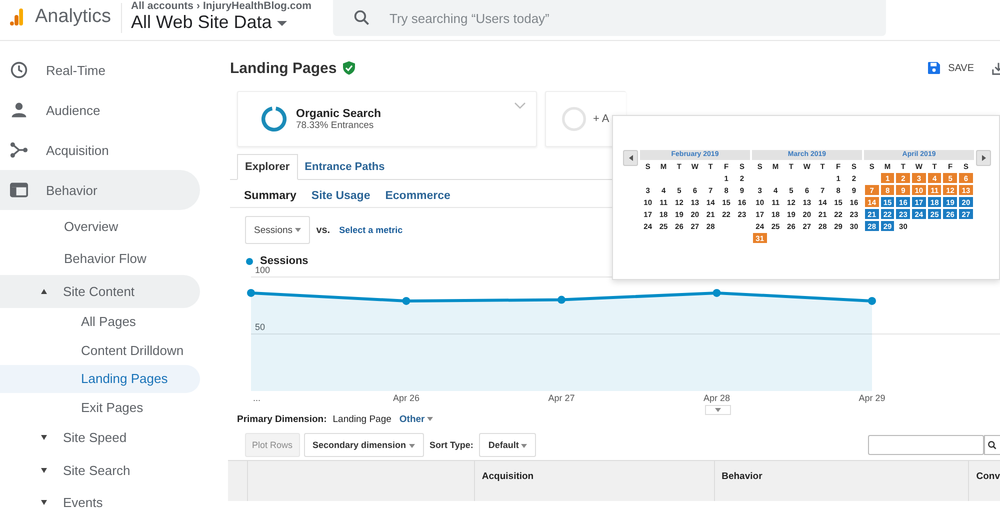 Image resolution: width=1000 pixels, height=526 pixels. Describe the element at coordinates (100, 502) in the screenshot. I see `nav-item: Events` at that location.